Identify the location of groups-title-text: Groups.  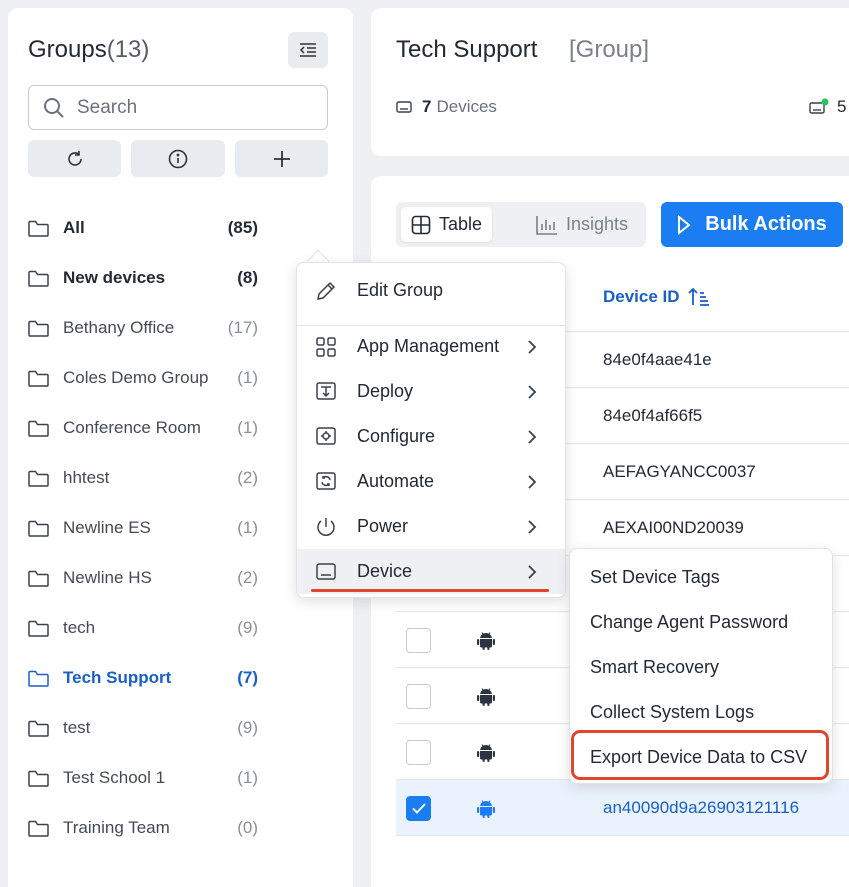
(67, 49).